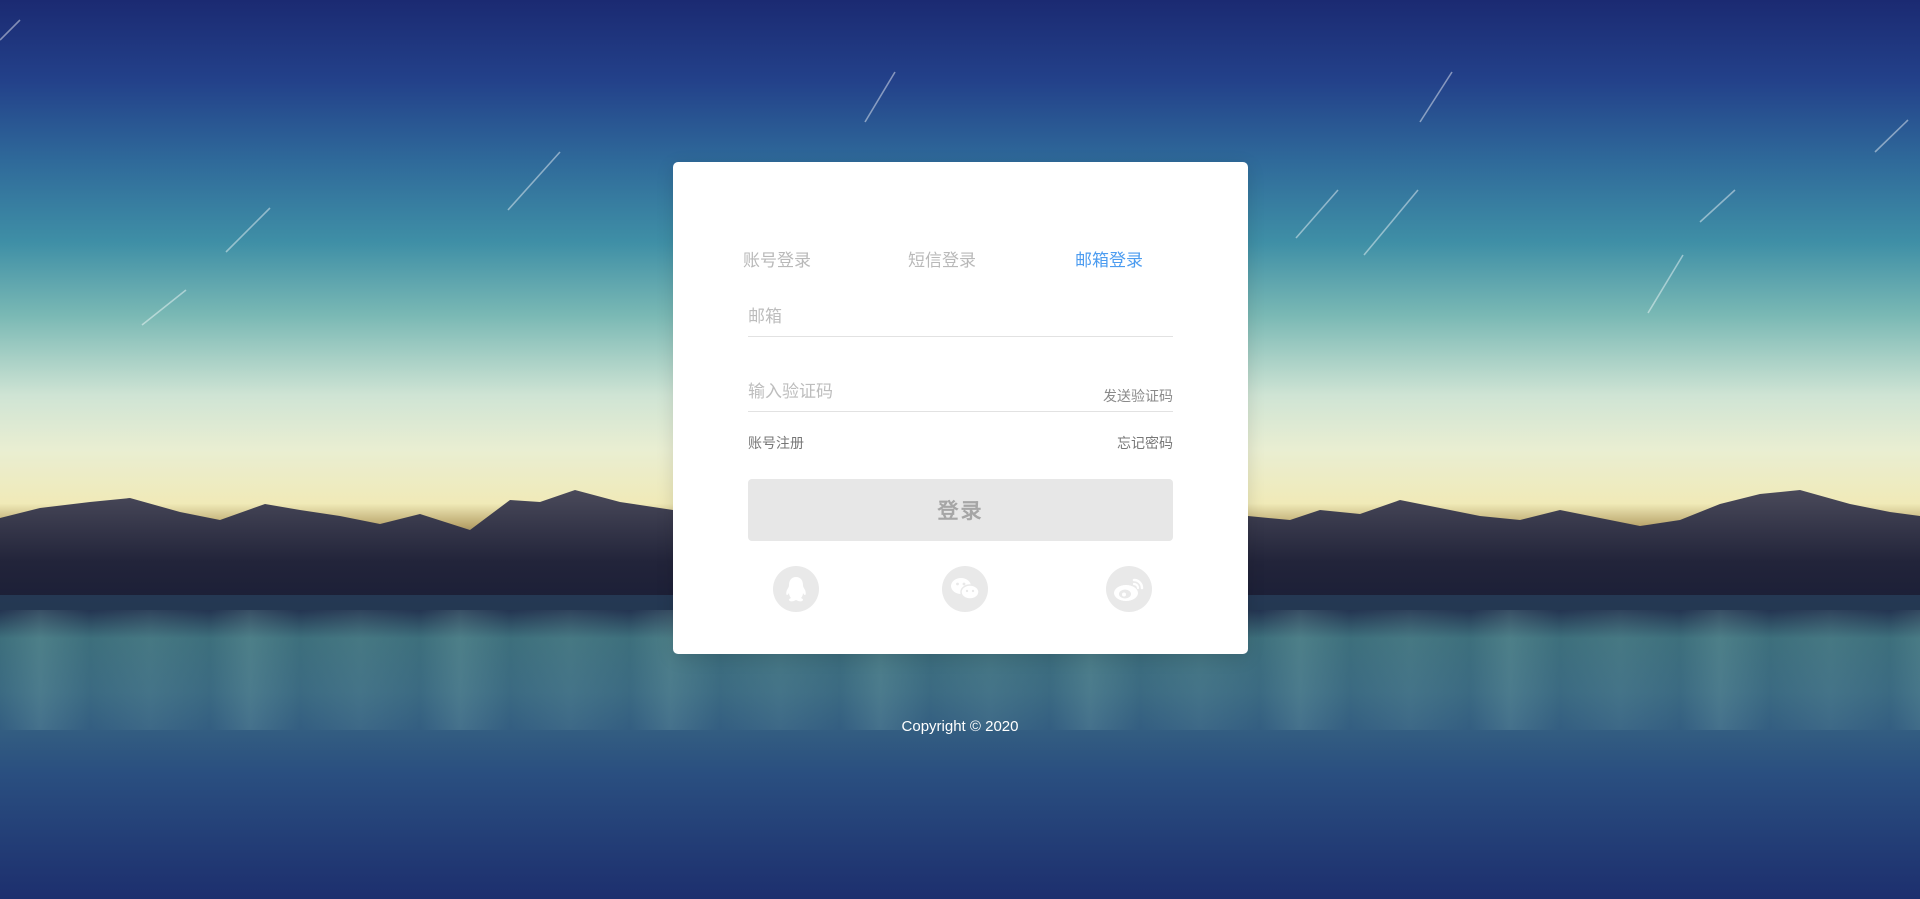 Image resolution: width=1920 pixels, height=899 pixels. I want to click on weibo-login-button, so click(1129, 589).